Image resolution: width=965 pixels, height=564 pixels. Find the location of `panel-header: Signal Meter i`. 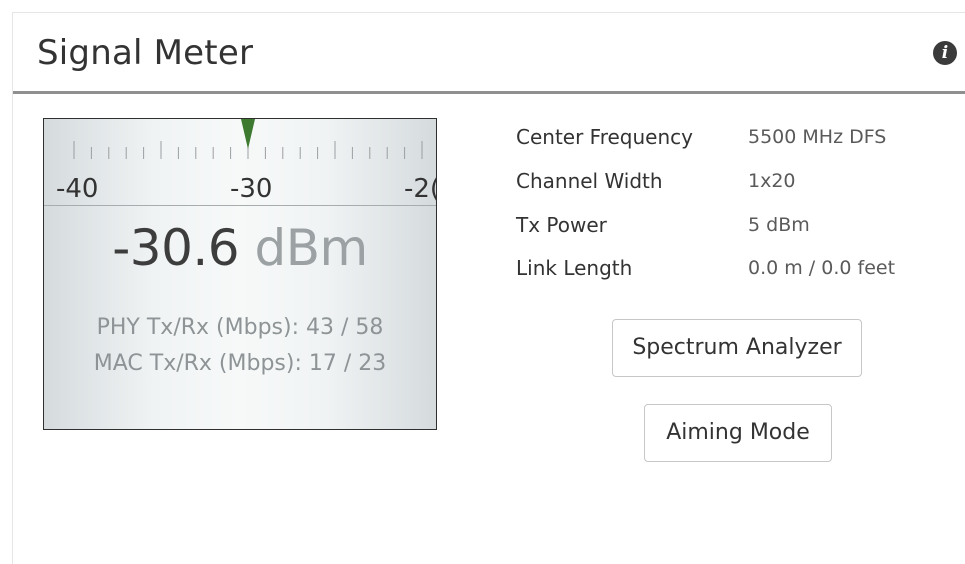

panel-header: Signal Meter i is located at coordinates (489, 53).